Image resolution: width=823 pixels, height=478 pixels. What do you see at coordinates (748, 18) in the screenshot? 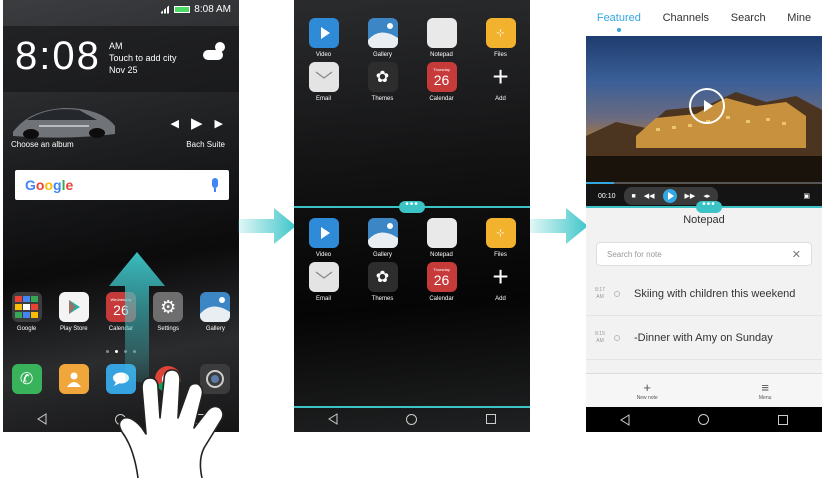
I see `tab-search: Search` at bounding box center [748, 18].